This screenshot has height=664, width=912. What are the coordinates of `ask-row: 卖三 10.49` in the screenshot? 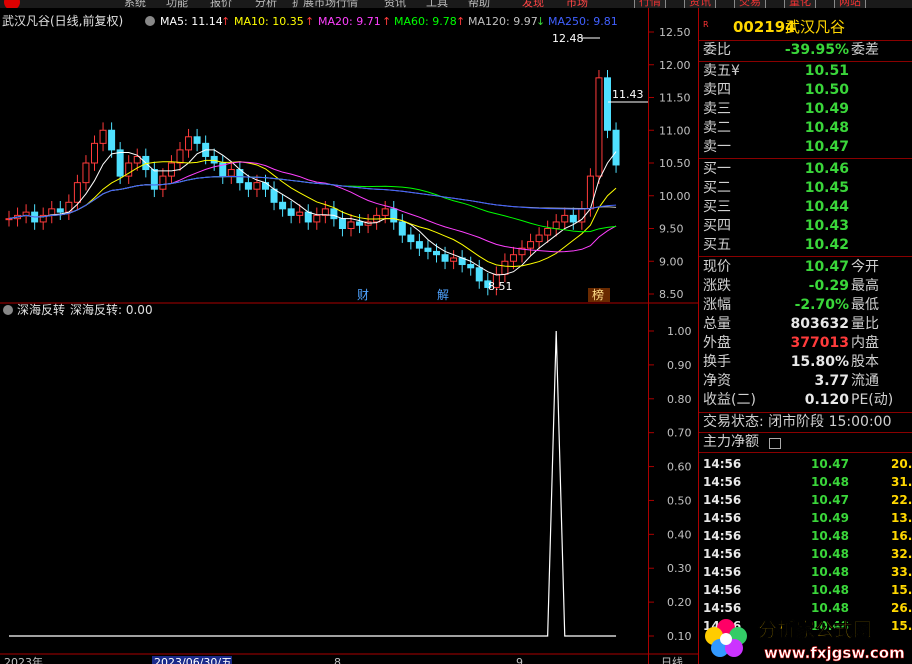 It's located at (776, 109).